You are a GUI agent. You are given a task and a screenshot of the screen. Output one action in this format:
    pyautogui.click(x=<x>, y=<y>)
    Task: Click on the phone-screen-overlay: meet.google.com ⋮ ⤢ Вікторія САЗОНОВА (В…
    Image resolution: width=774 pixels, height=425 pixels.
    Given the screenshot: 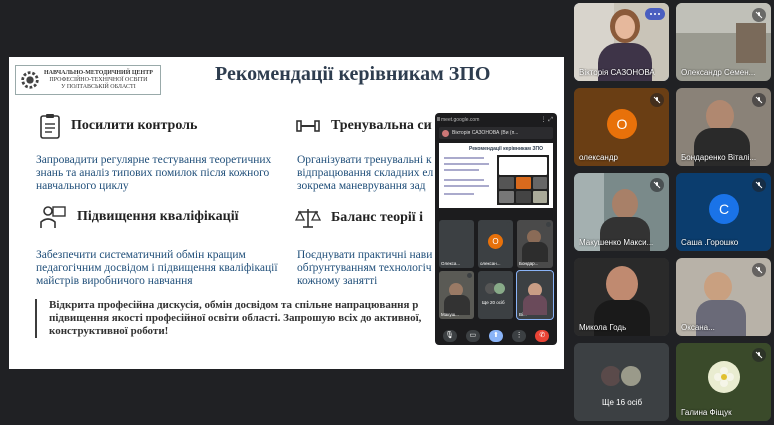 What is the action you would take?
    pyautogui.click(x=496, y=229)
    